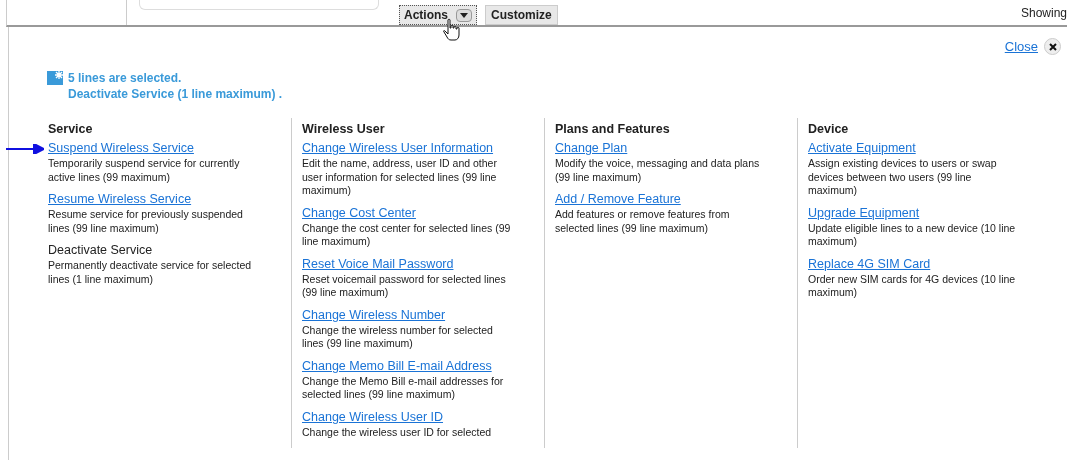 The width and height of the screenshot is (1067, 460). What do you see at coordinates (591, 149) in the screenshot?
I see `action-link: Change Plan` at bounding box center [591, 149].